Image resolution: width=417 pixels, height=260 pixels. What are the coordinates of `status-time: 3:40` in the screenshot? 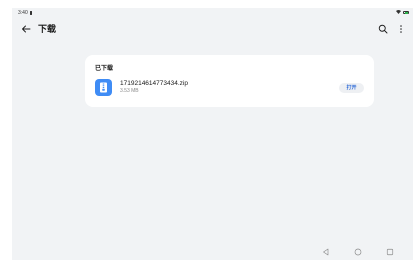 It's located at (23, 12).